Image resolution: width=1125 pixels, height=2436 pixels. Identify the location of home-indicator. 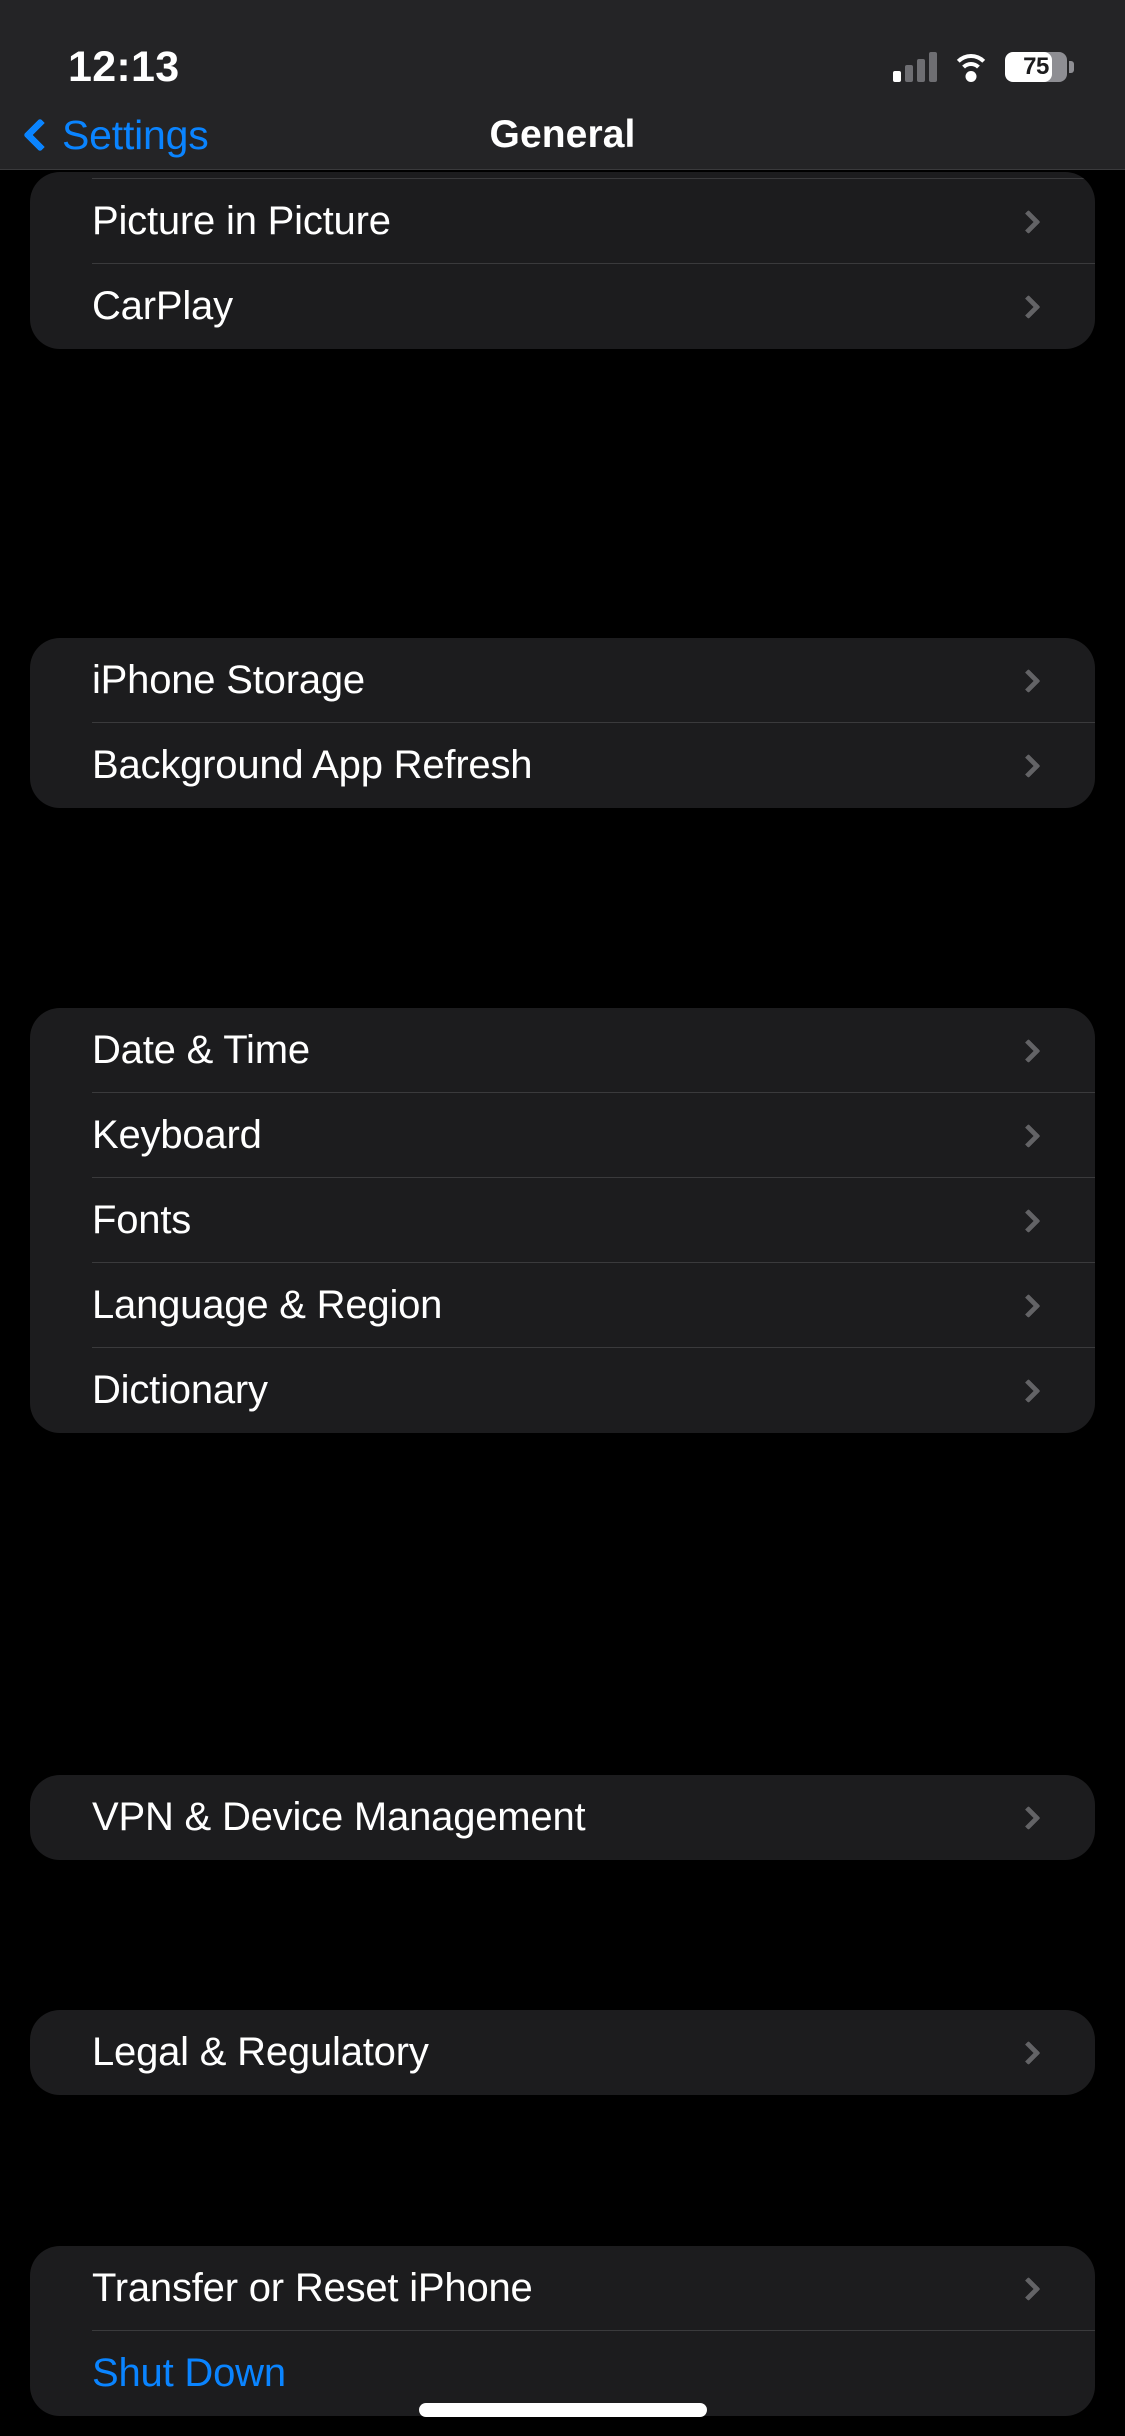
(562, 2410).